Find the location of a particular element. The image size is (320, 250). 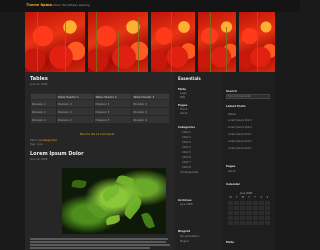

sidebar-link: Documentation is located at coordinates (189, 236).